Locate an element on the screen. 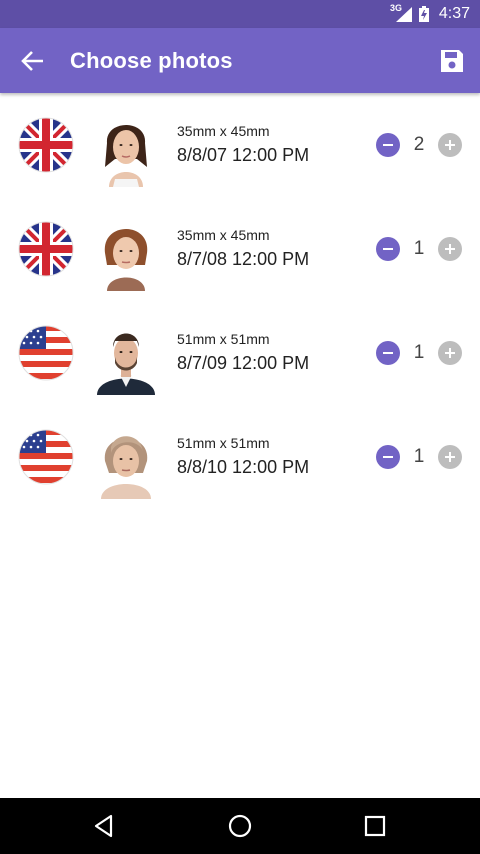 This screenshot has width=480, height=854. save-icon is located at coordinates (452, 61).